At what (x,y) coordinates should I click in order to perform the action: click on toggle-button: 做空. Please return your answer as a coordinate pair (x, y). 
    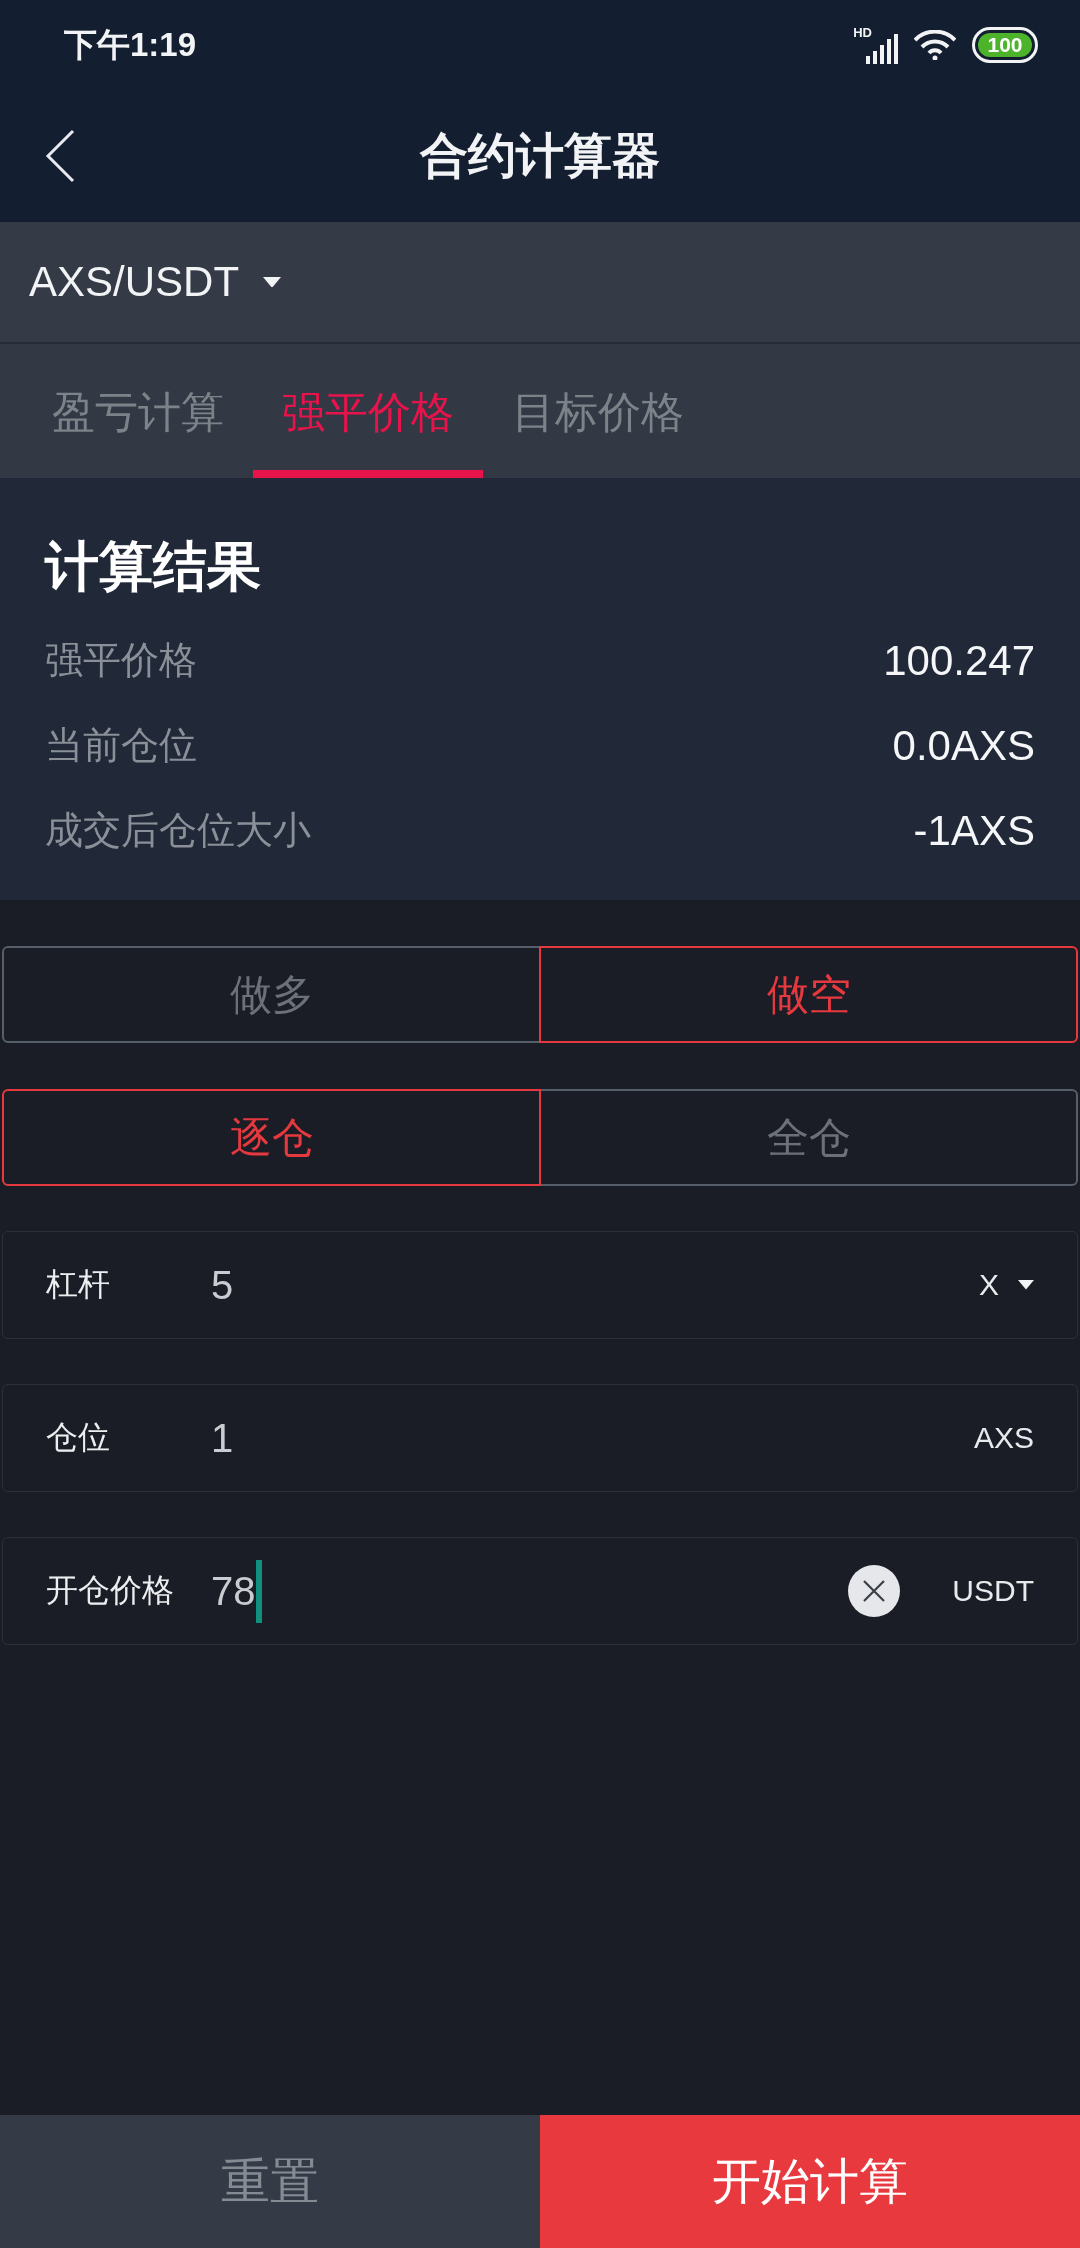
    Looking at the image, I should click on (808, 994).